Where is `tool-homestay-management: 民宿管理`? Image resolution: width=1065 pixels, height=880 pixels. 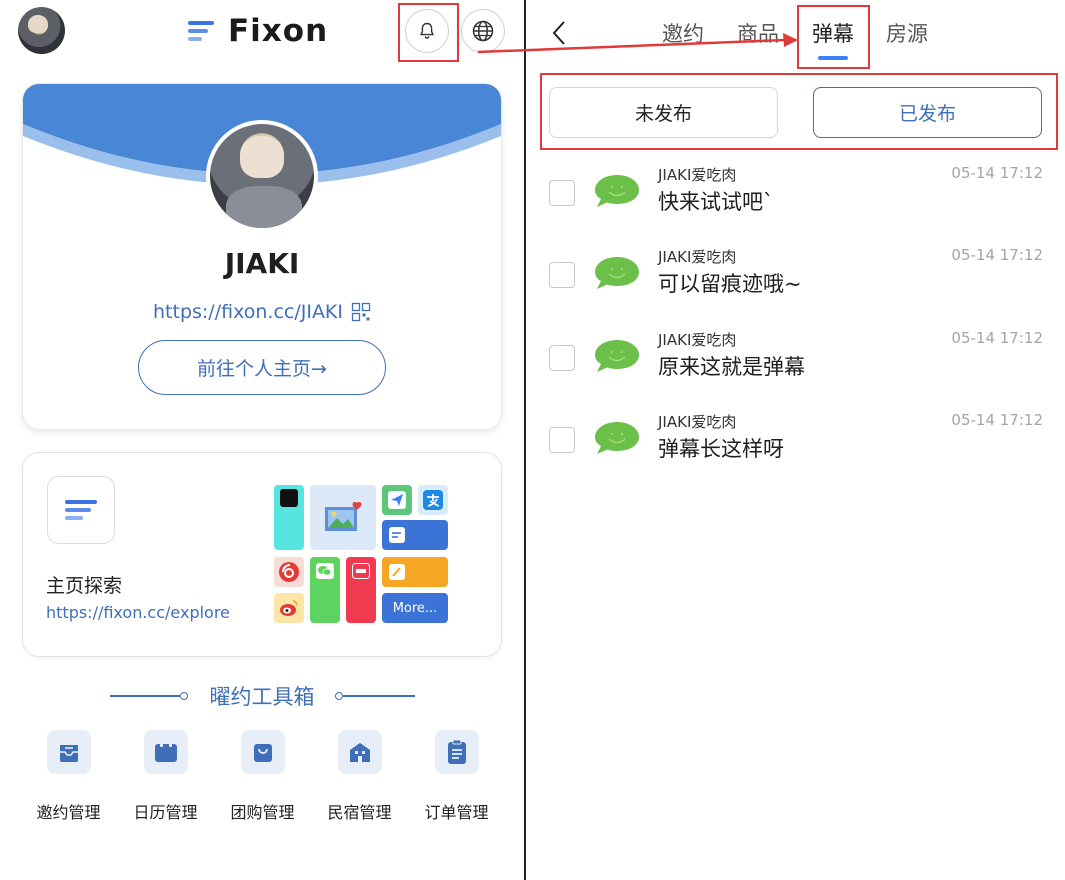
tool-homestay-management: 民宿管理 is located at coordinates (359, 776).